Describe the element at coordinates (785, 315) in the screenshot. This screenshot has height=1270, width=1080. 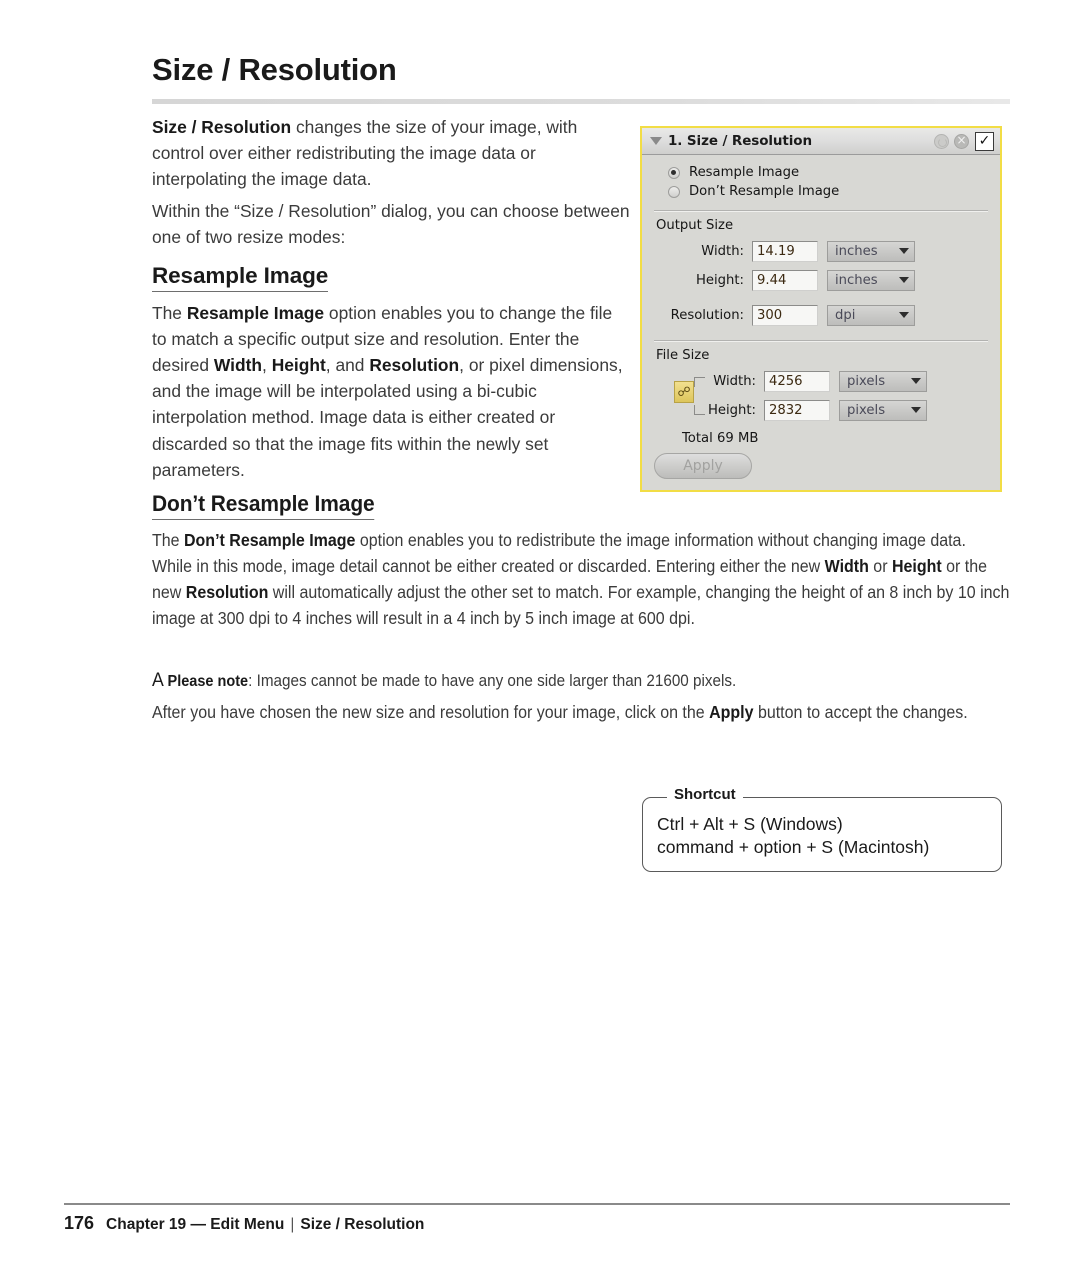
I see `input-resolution: 300` at that location.